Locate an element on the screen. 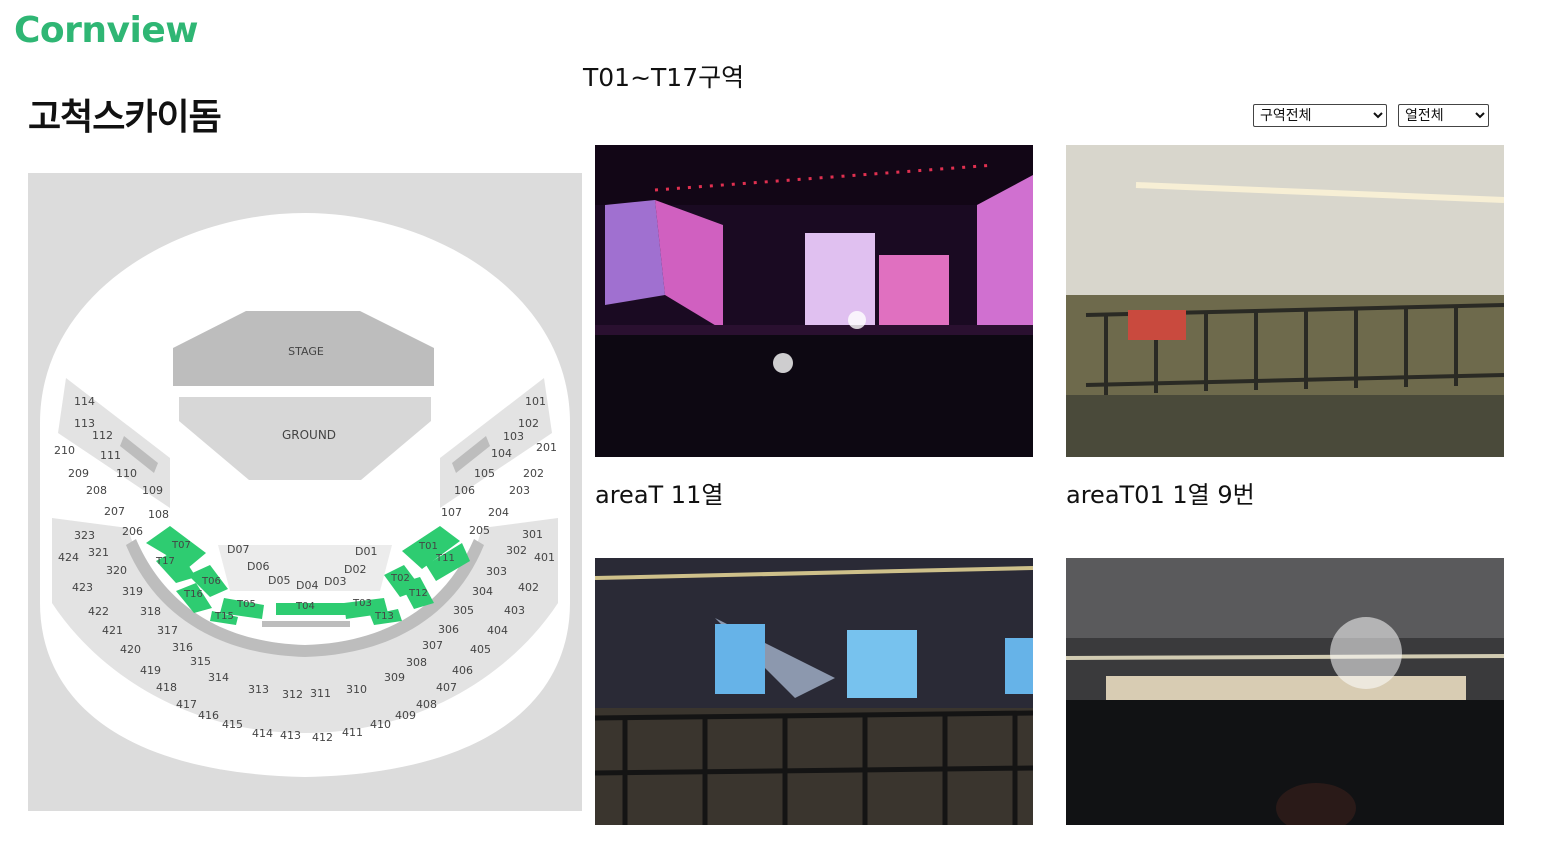  barricade-image is located at coordinates (1285, 301).